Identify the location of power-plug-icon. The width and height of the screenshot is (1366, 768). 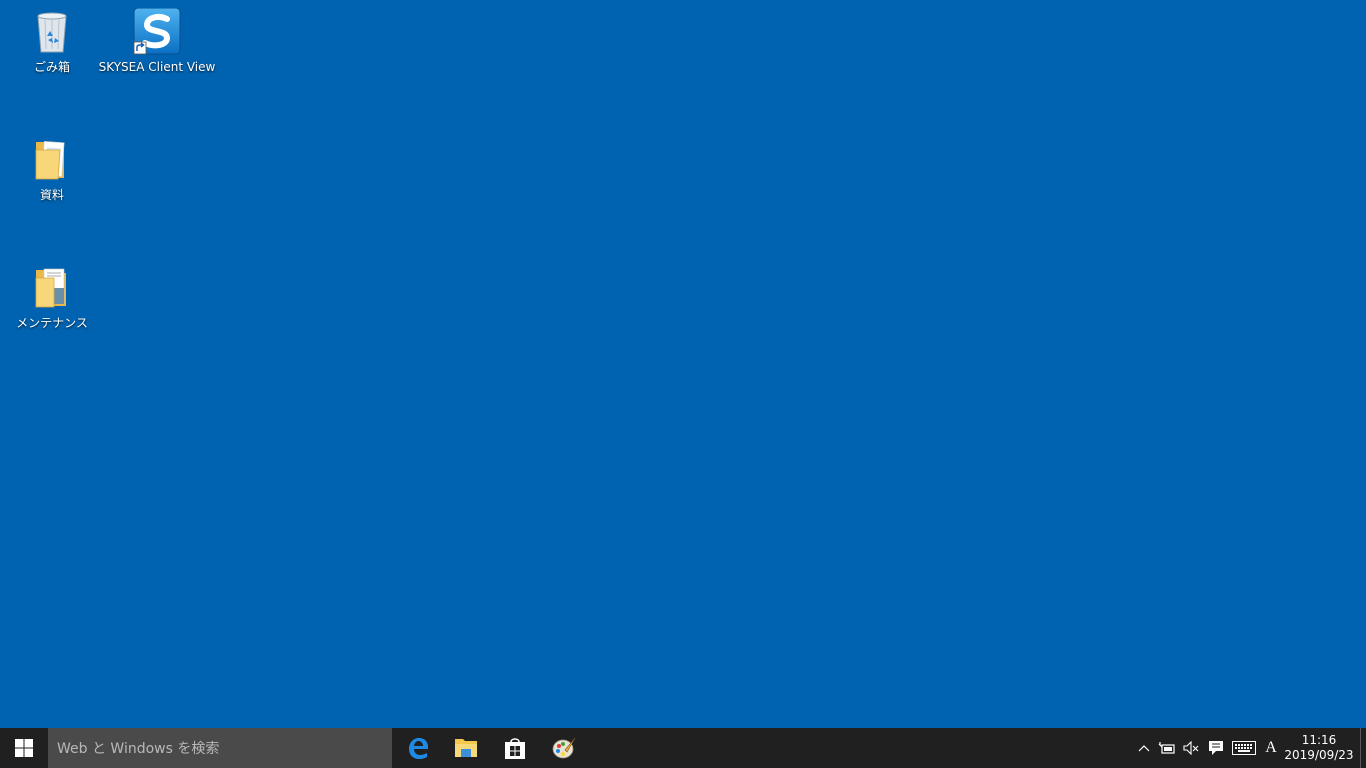
(1166, 748).